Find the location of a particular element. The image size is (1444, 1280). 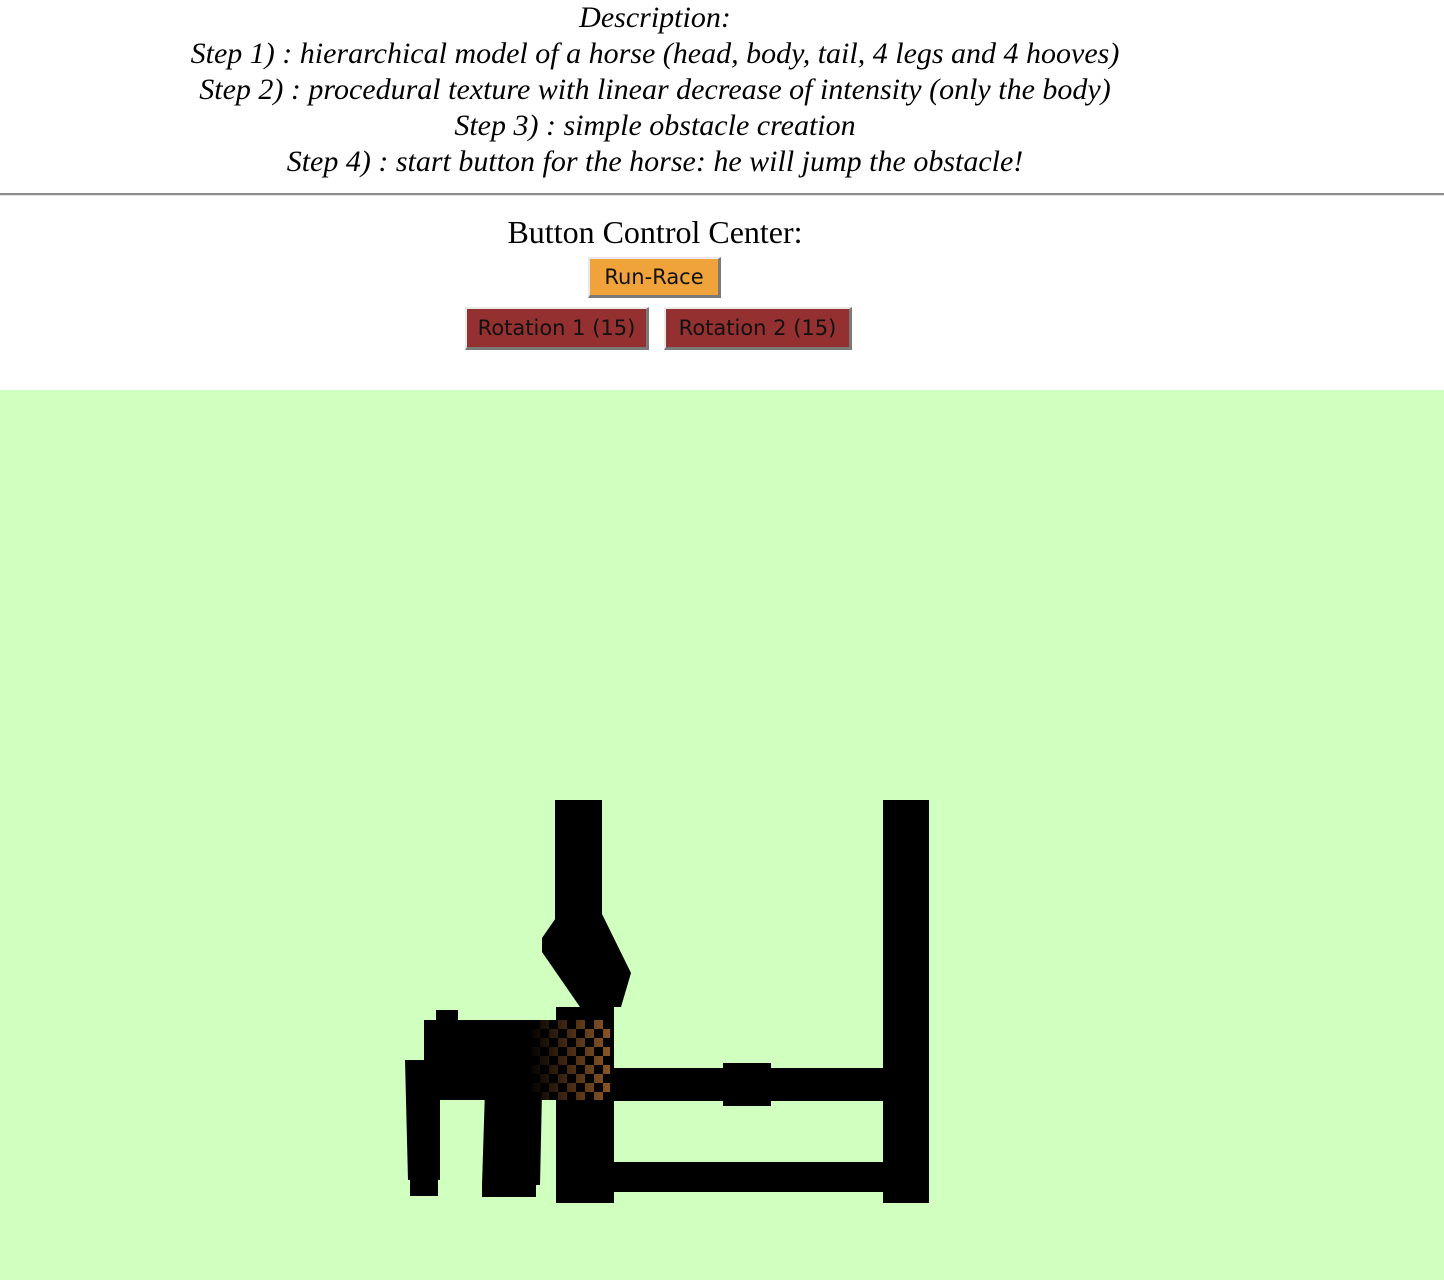

divider is located at coordinates (722, 194).